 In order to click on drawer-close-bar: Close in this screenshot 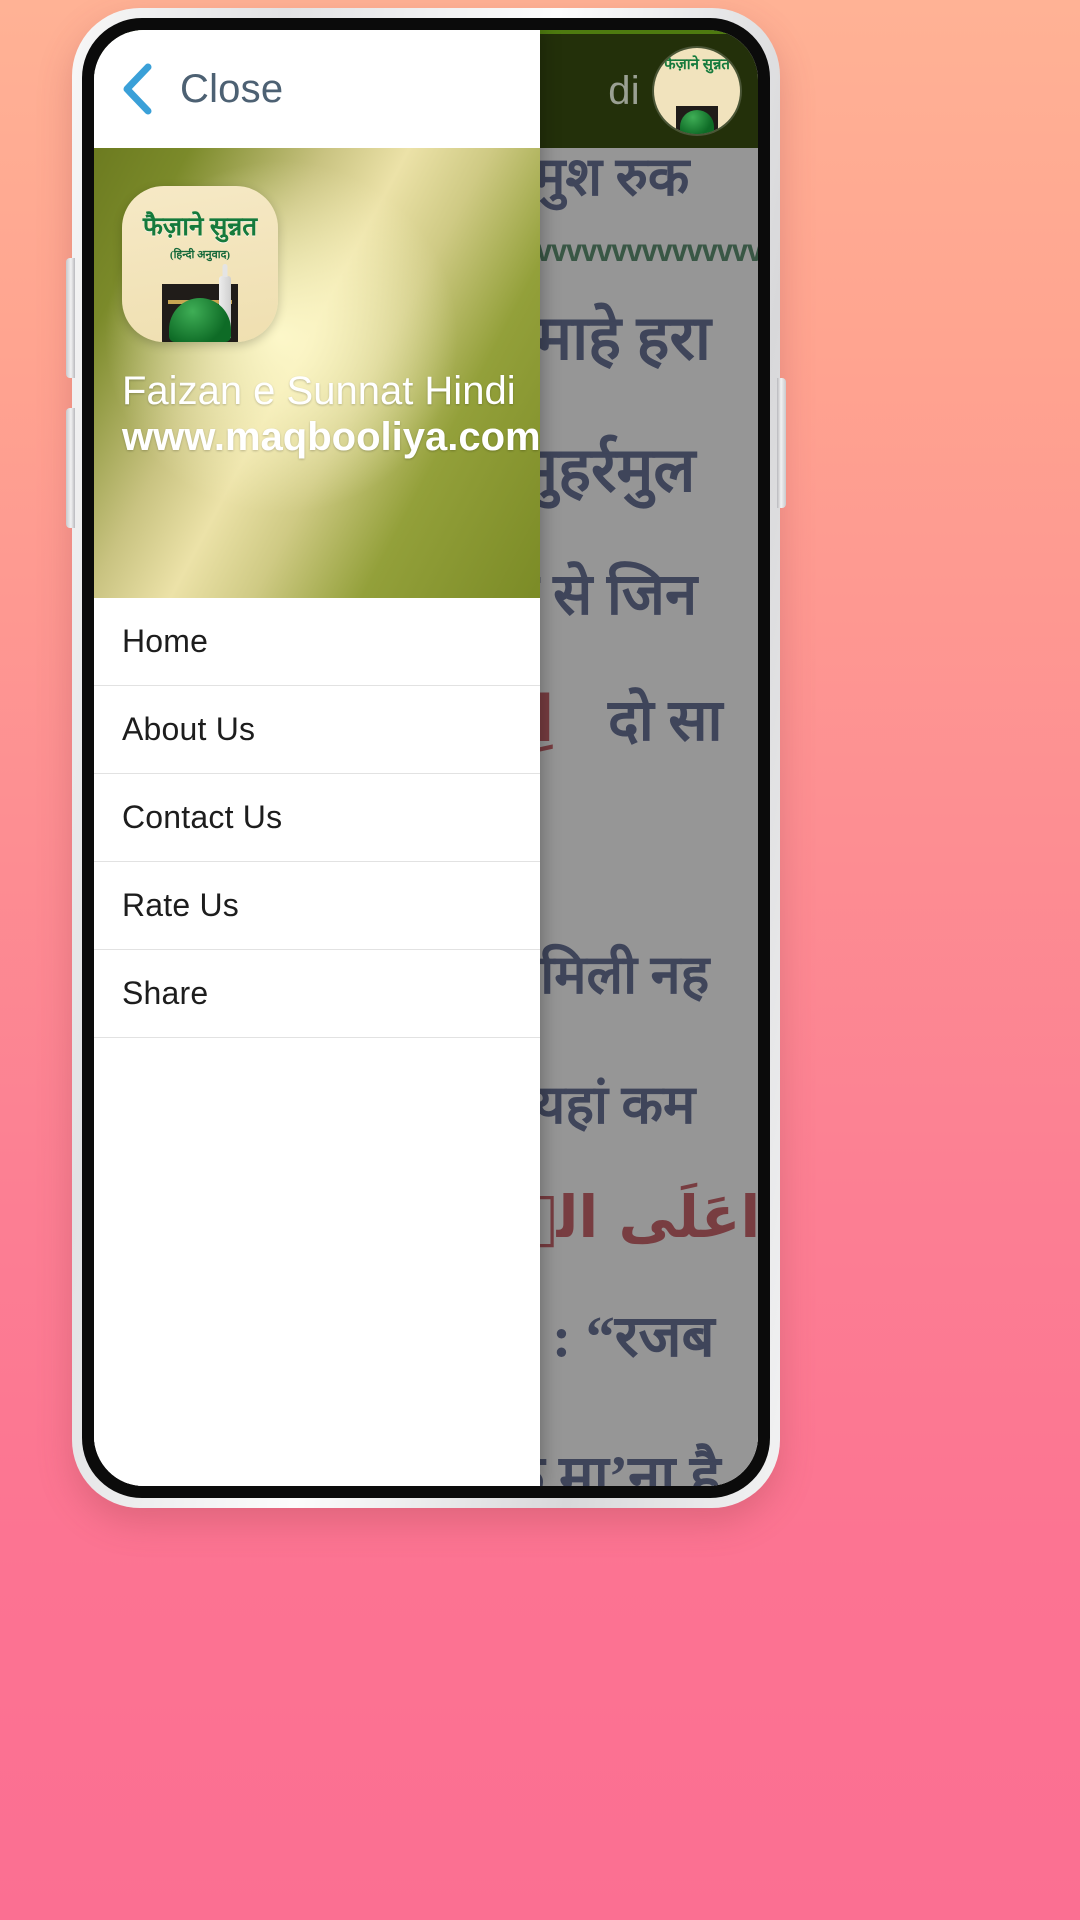, I will do `click(317, 89)`.